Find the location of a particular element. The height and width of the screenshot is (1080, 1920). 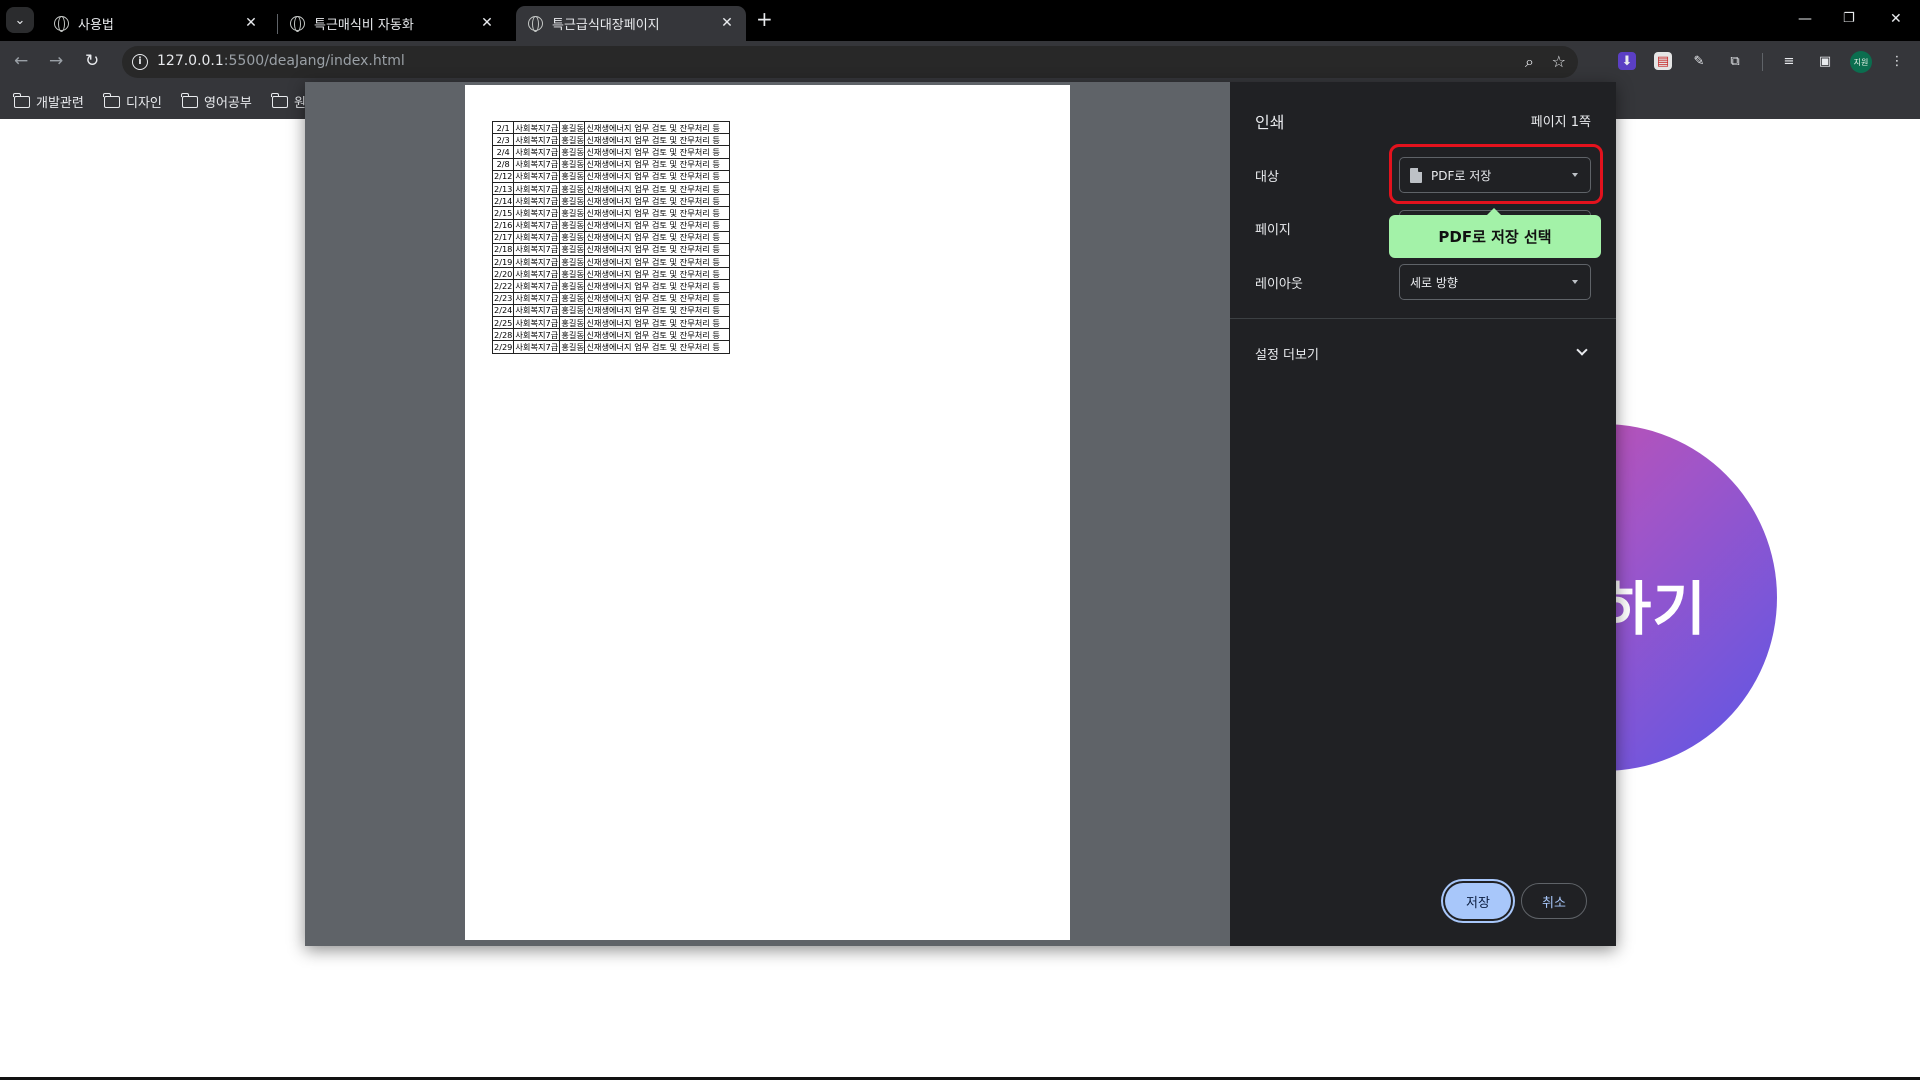

tab-usage: 사용법 ✕ is located at coordinates (156, 23).